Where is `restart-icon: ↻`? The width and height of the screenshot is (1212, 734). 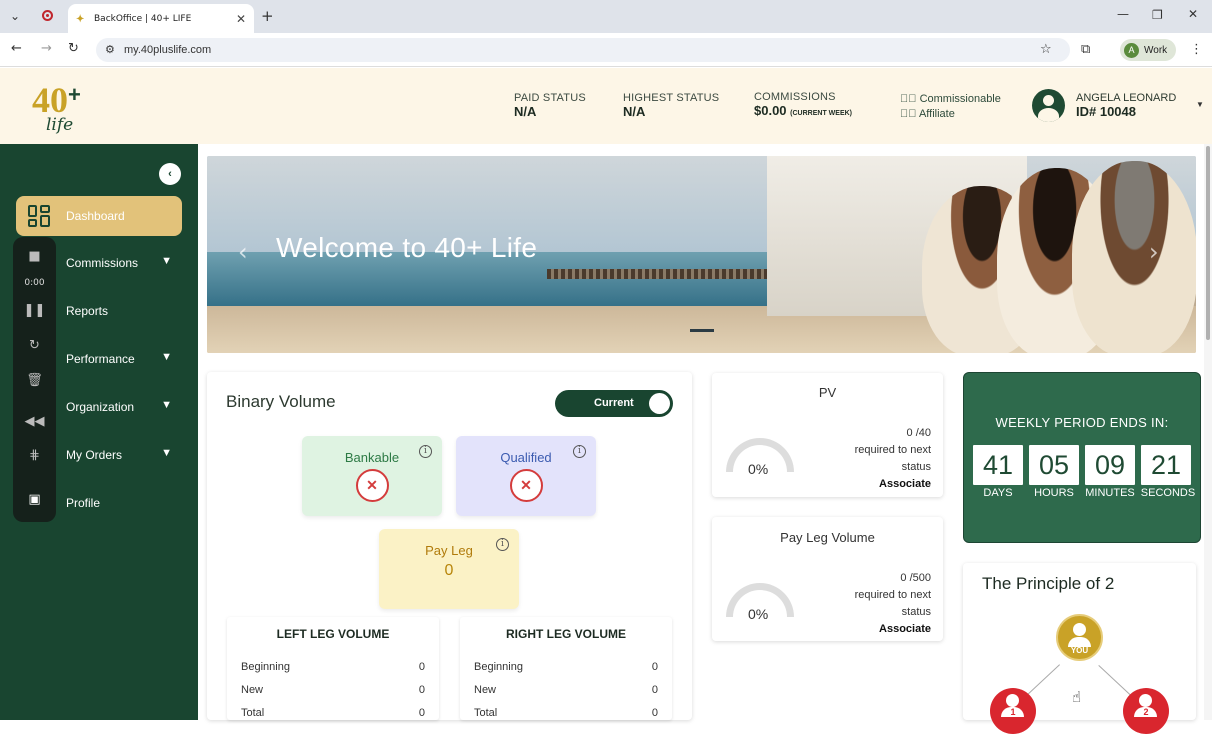 restart-icon: ↻ is located at coordinates (34, 345).